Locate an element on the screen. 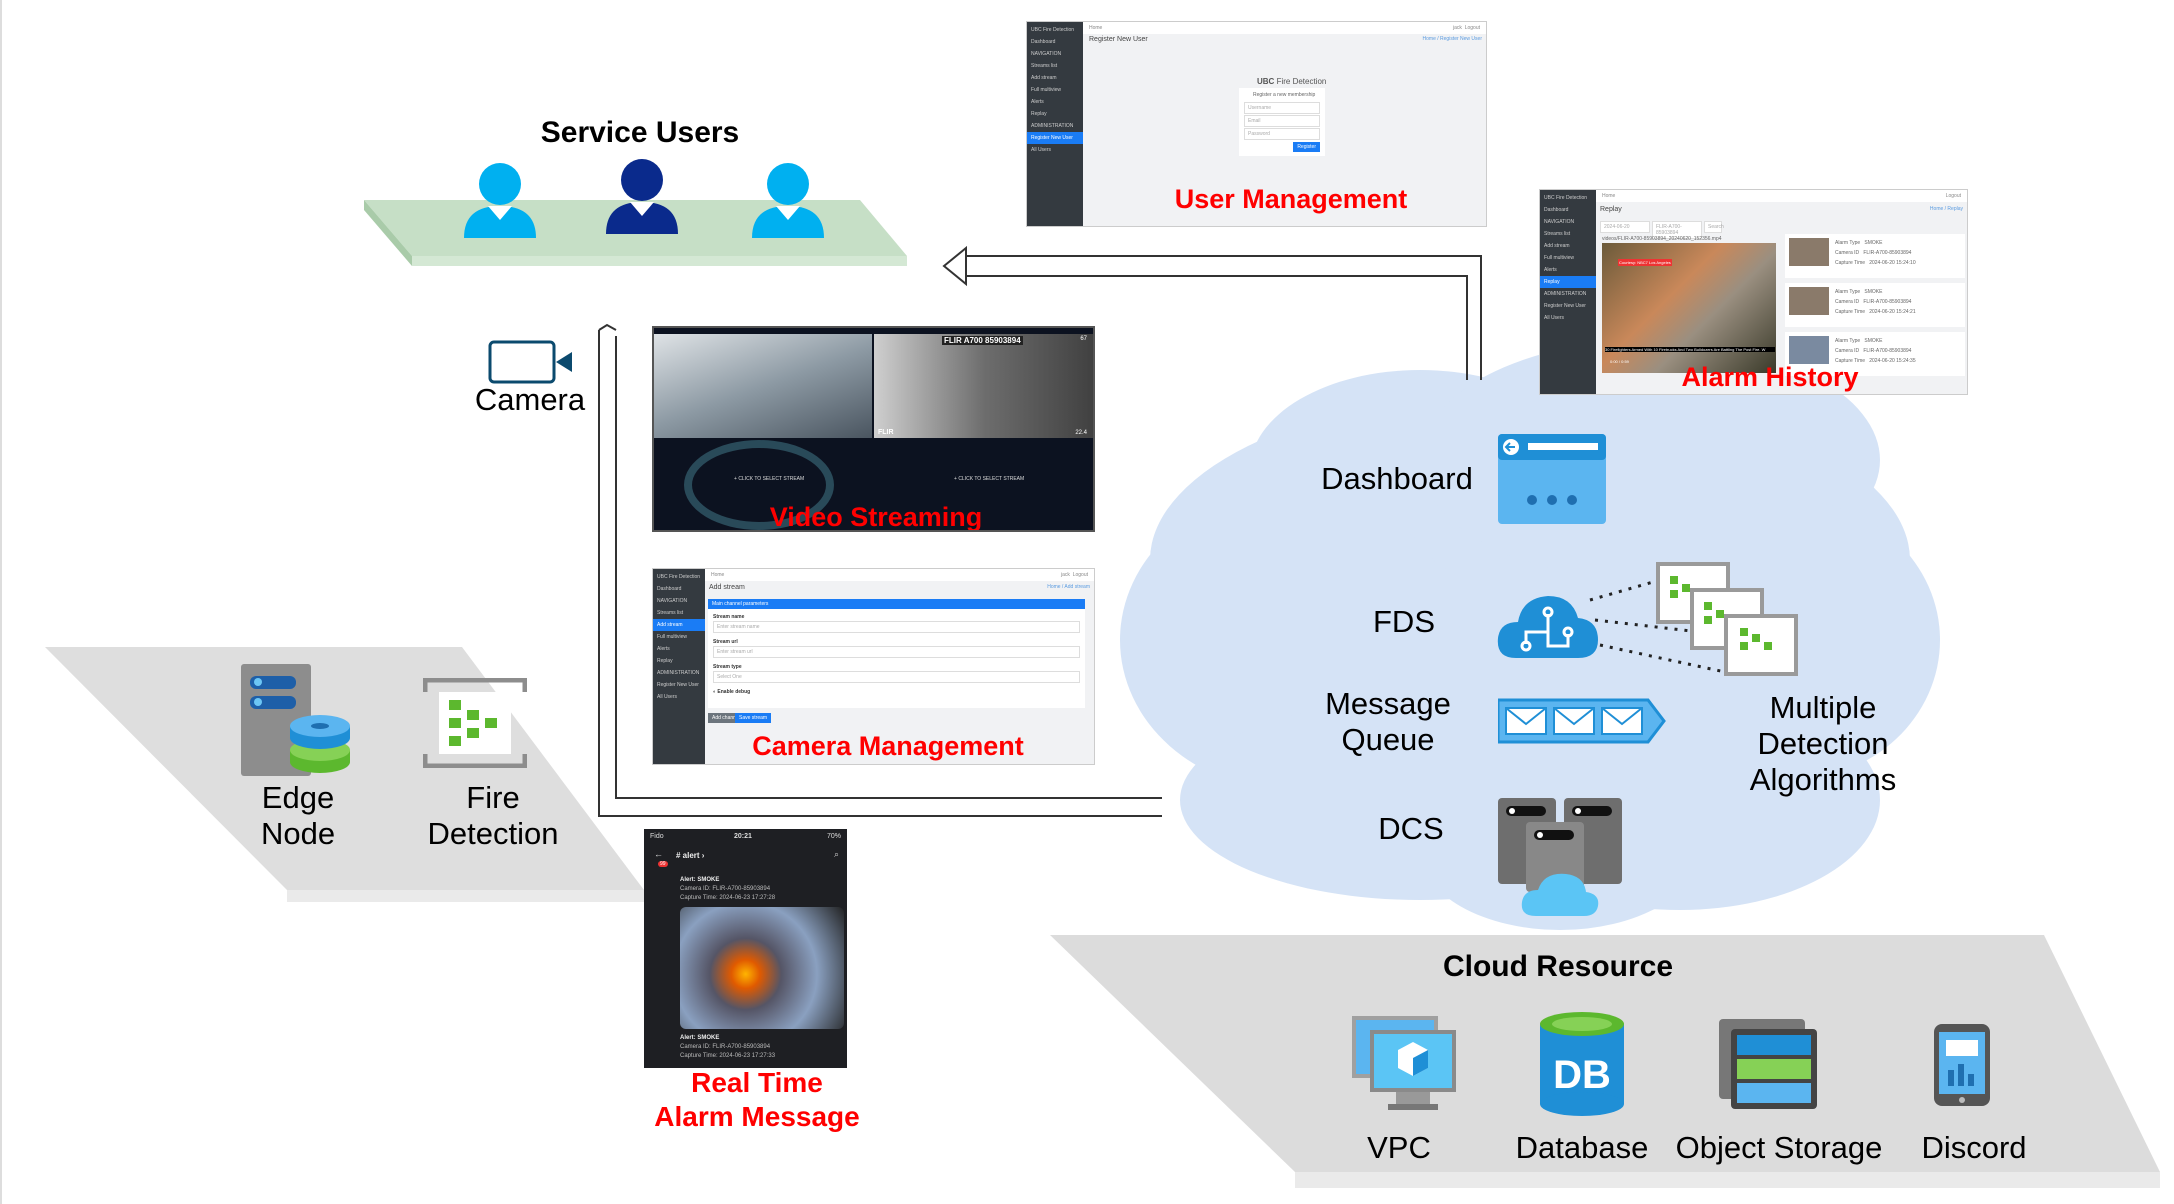  service-users-title: Service Users is located at coordinates (640, 132).